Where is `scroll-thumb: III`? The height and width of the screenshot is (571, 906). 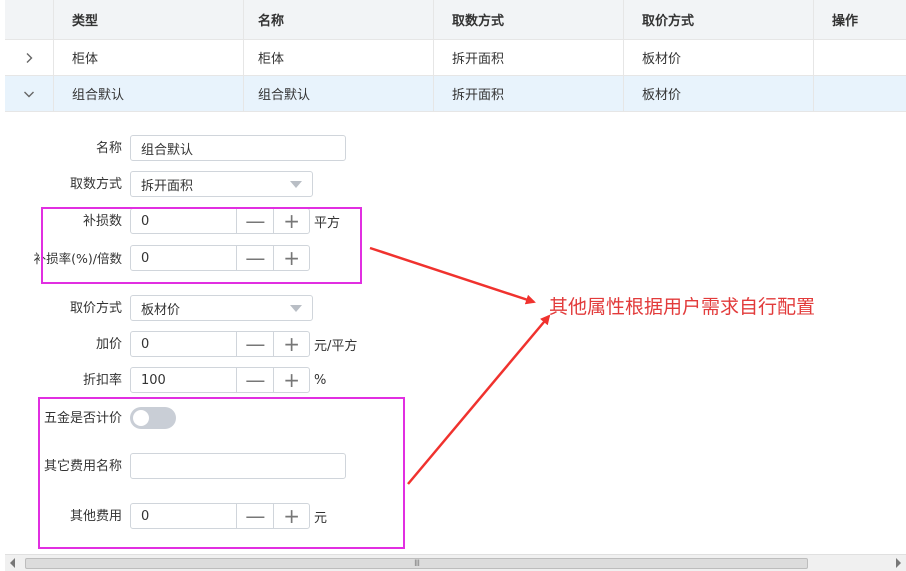
scroll-thumb: III is located at coordinates (416, 563).